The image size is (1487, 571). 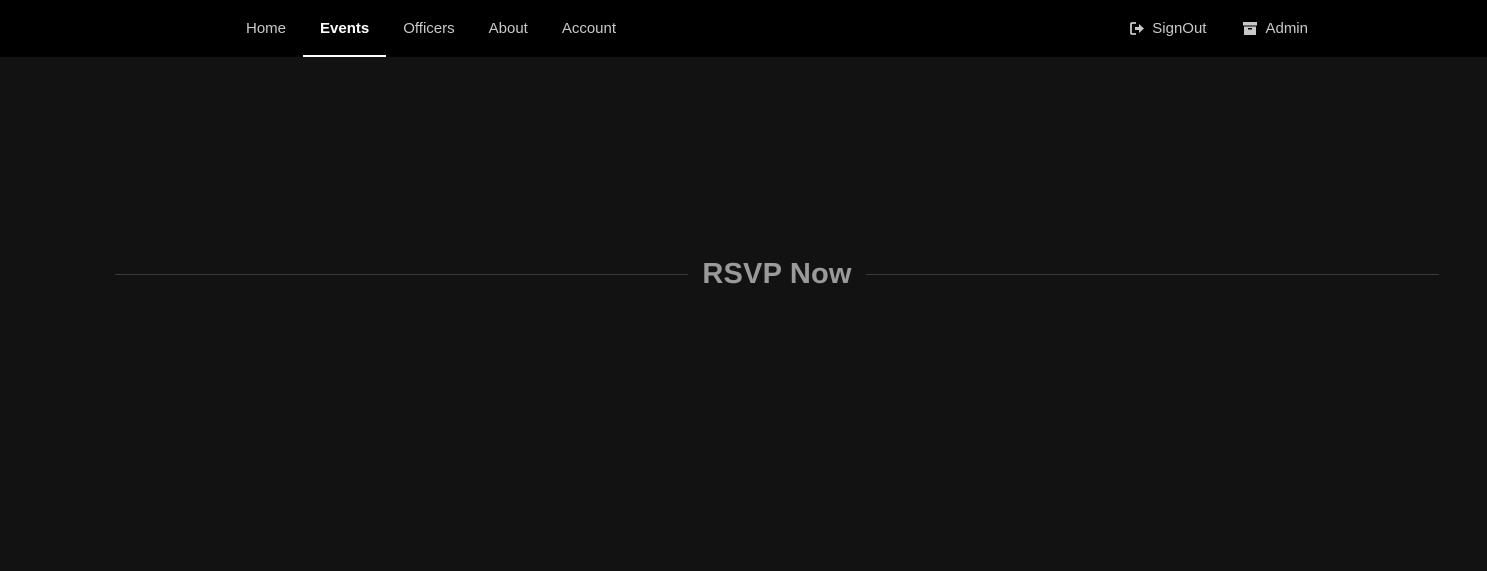 I want to click on sign-out-icon, so click(x=1137, y=29).